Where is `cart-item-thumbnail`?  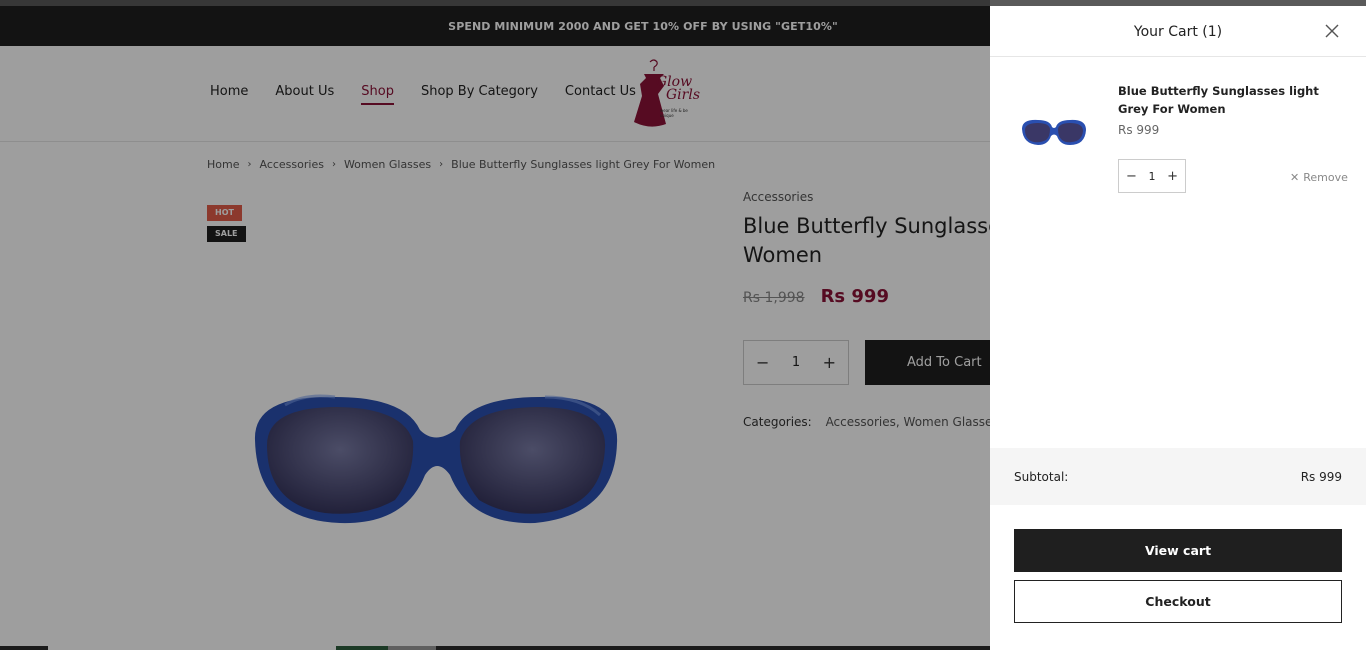 cart-item-thumbnail is located at coordinates (1054, 132).